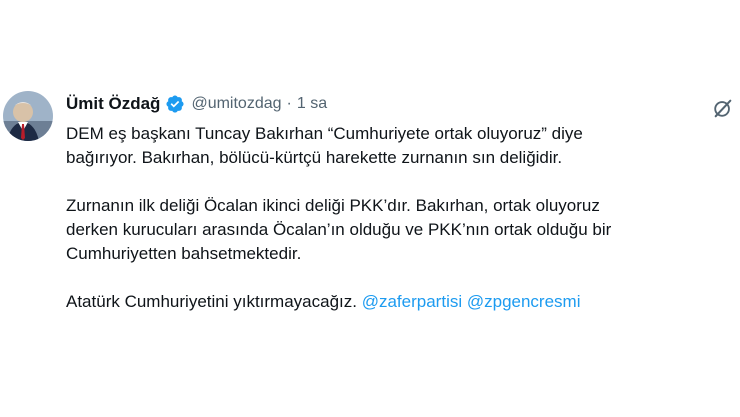  What do you see at coordinates (312, 104) in the screenshot?
I see `timestamp: 1 sa` at bounding box center [312, 104].